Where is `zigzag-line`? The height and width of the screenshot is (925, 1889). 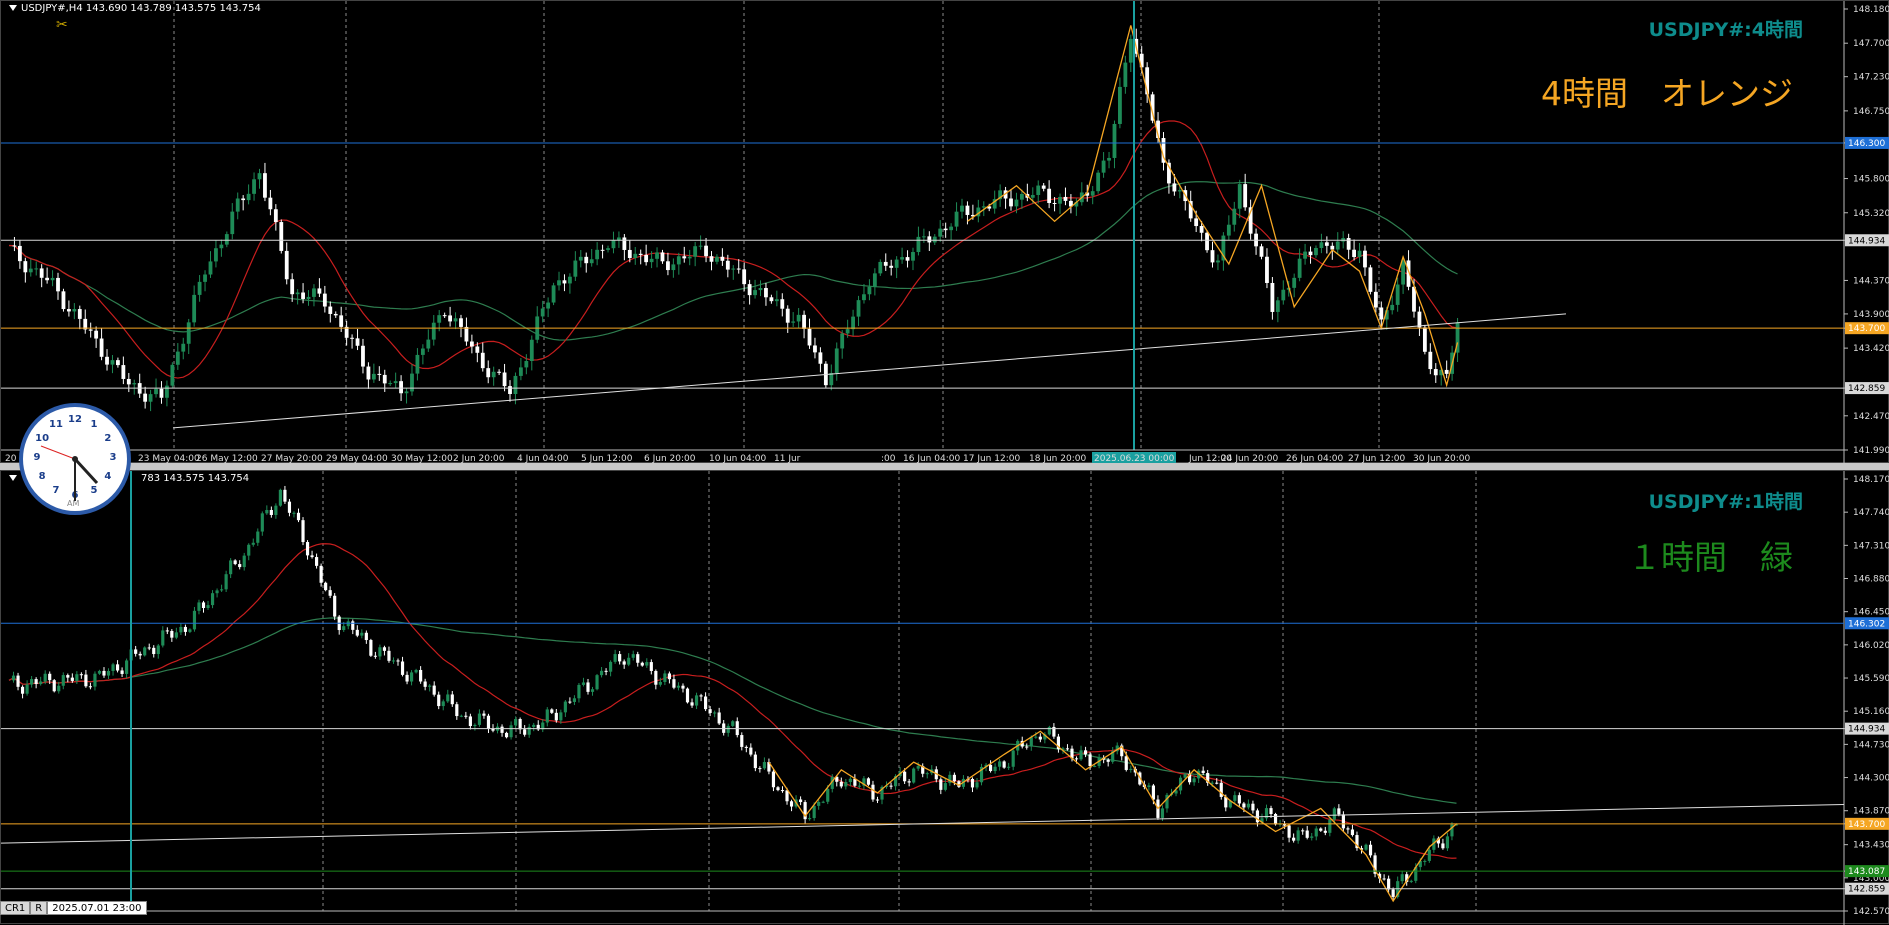
zigzag-line is located at coordinates (1213, 206).